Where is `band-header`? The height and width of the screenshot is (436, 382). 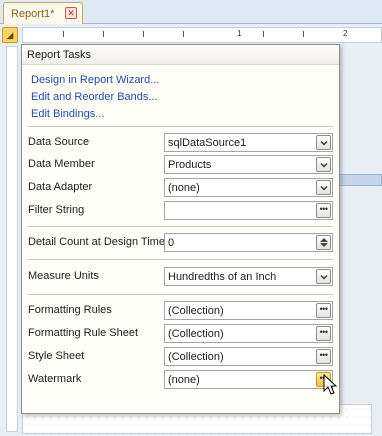 band-header is located at coordinates (357, 180).